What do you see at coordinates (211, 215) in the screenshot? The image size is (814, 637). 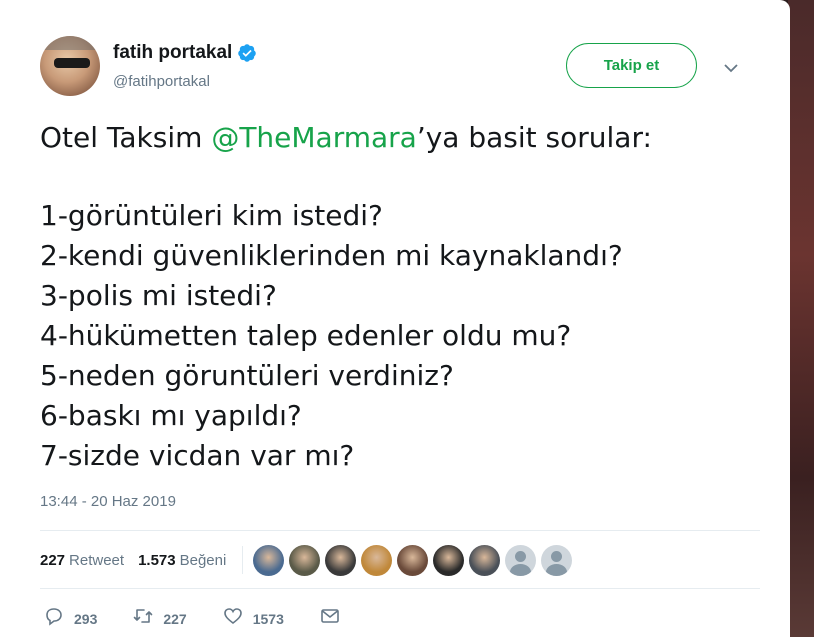 I see `question-line: 1-görüntüleri kim istedi?` at bounding box center [211, 215].